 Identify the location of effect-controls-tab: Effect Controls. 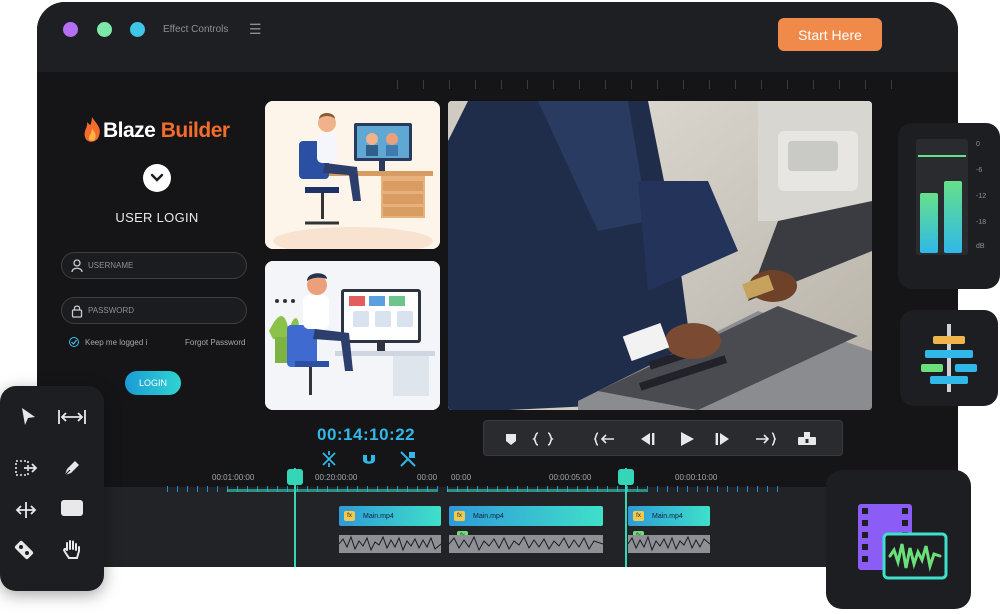
(195, 29).